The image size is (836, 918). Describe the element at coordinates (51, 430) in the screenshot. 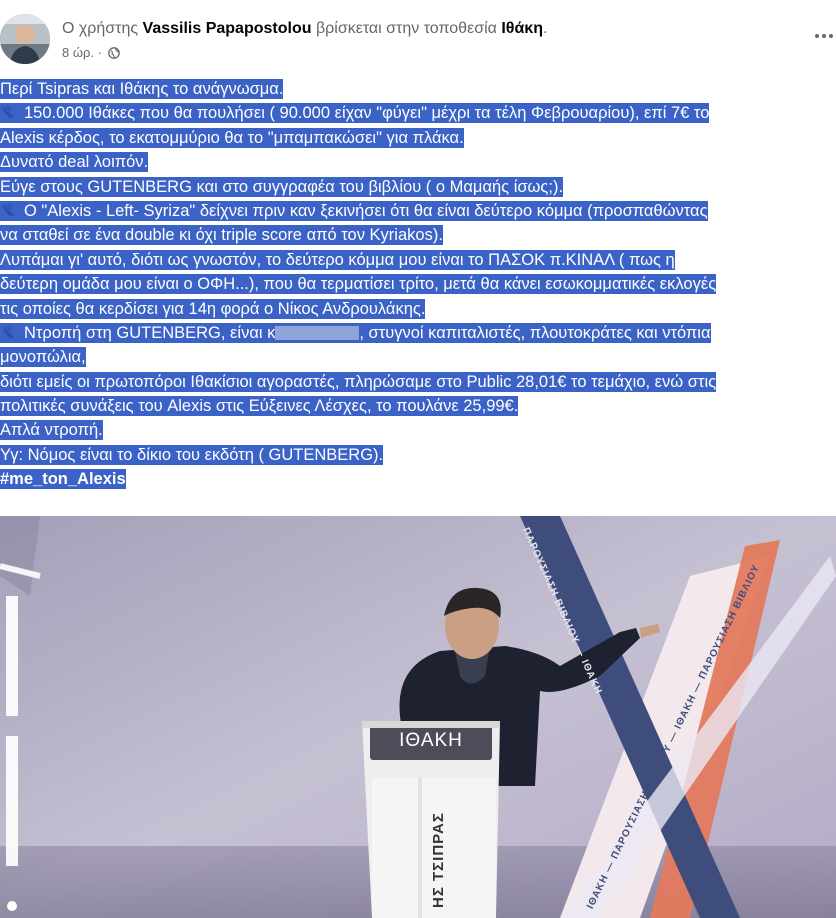

I see `post-line: Απλά ντροπή.` at that location.